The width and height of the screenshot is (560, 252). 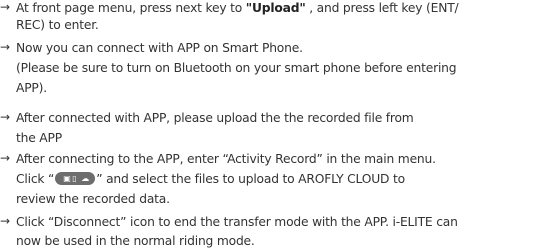 I want to click on item-text: , and press left key (ENT/, so click(x=382, y=8).